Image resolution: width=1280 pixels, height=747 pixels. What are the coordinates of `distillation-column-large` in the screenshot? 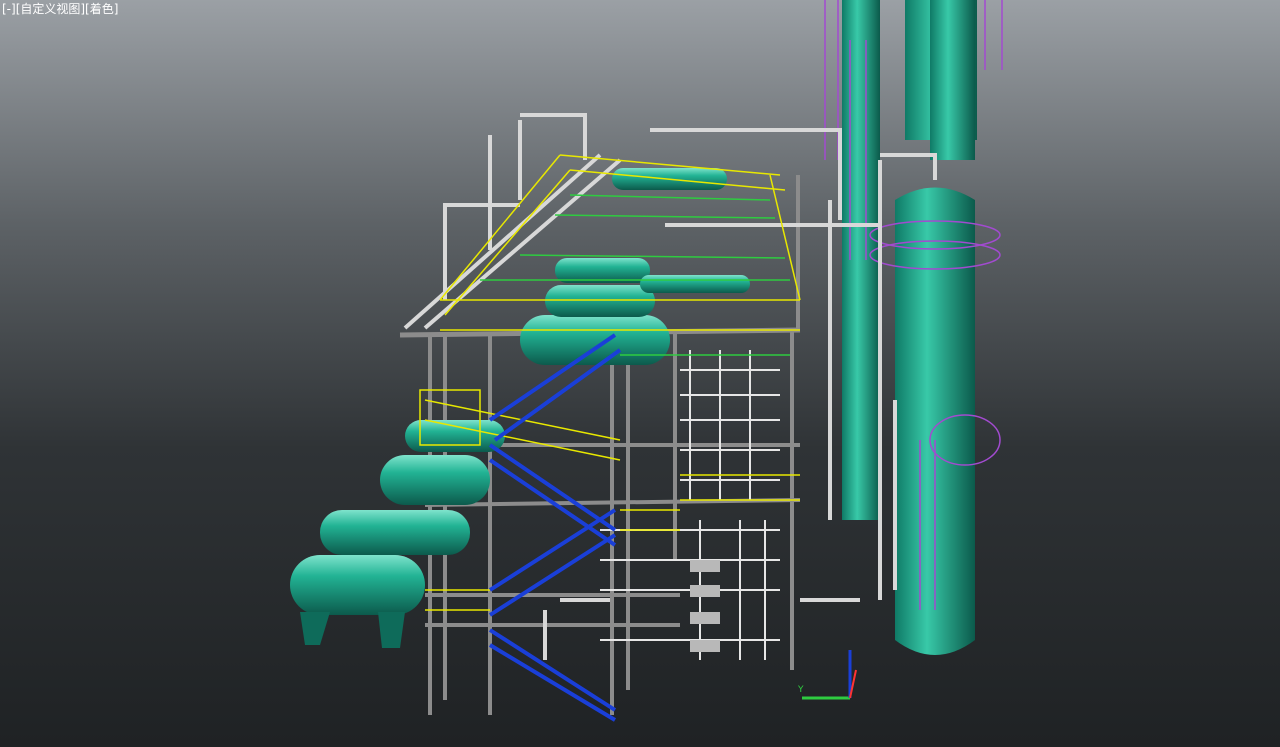 It's located at (909, 327).